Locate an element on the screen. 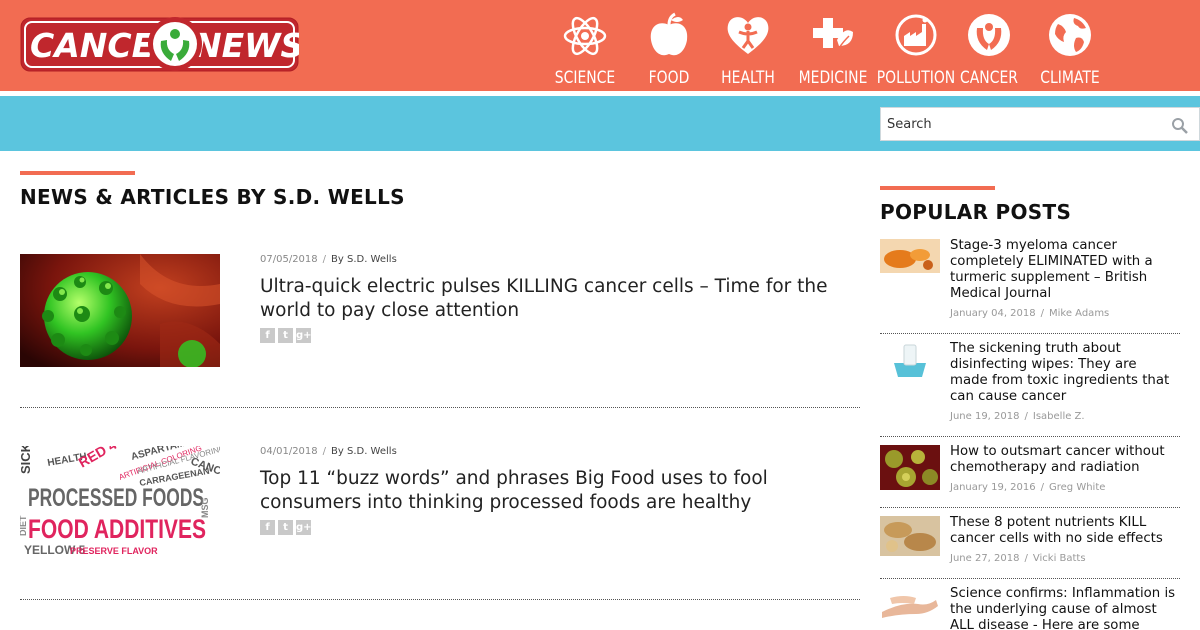 The image size is (1200, 630). nav-health: HEALTH is located at coordinates (748, 45).